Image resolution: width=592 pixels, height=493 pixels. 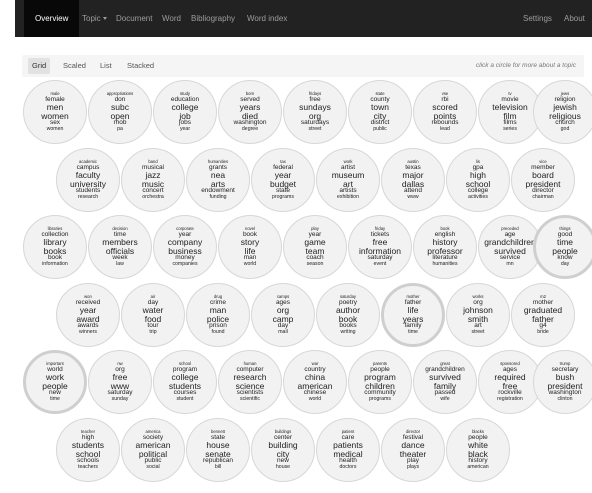 What do you see at coordinates (55, 382) in the screenshot?
I see `topic-circle: important world work people new time` at bounding box center [55, 382].